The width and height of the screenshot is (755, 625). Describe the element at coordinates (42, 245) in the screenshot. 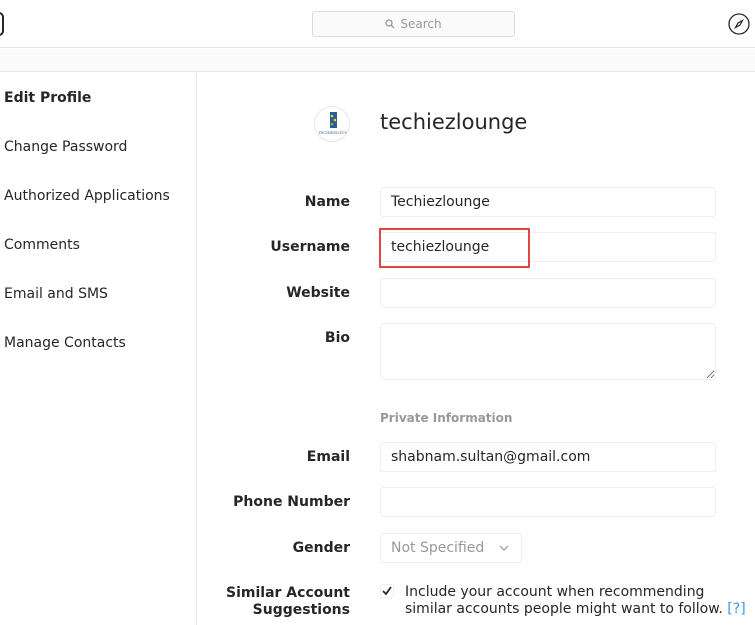

I see `sidebar-item-comments: Comments` at that location.